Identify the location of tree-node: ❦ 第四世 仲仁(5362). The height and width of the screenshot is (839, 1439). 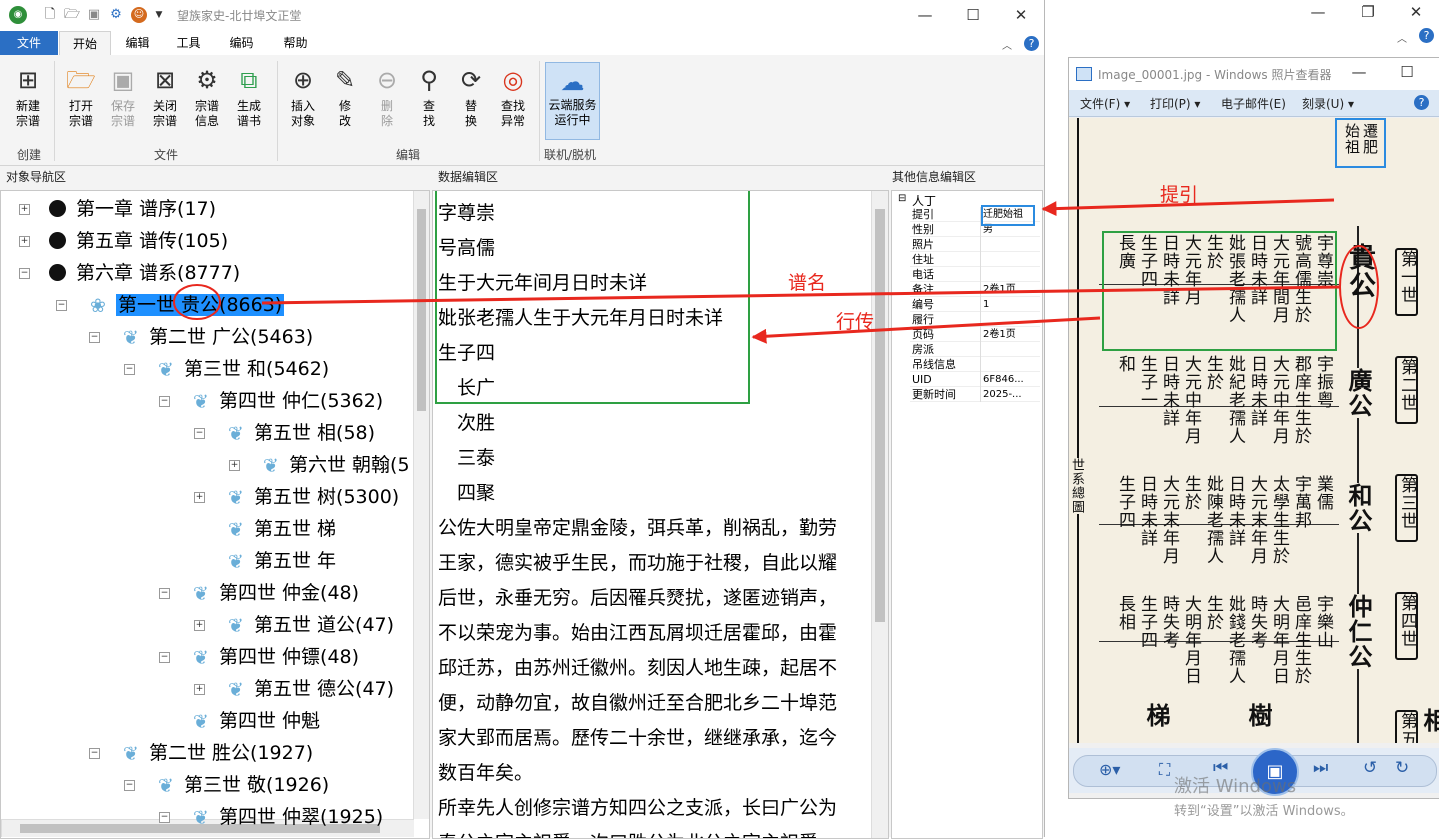
(286, 401).